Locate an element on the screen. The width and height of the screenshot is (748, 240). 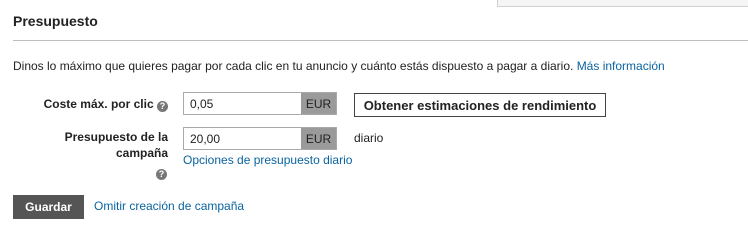
get-performance-estimates-button: Obtener estimaciones de rendimiento is located at coordinates (480, 105).